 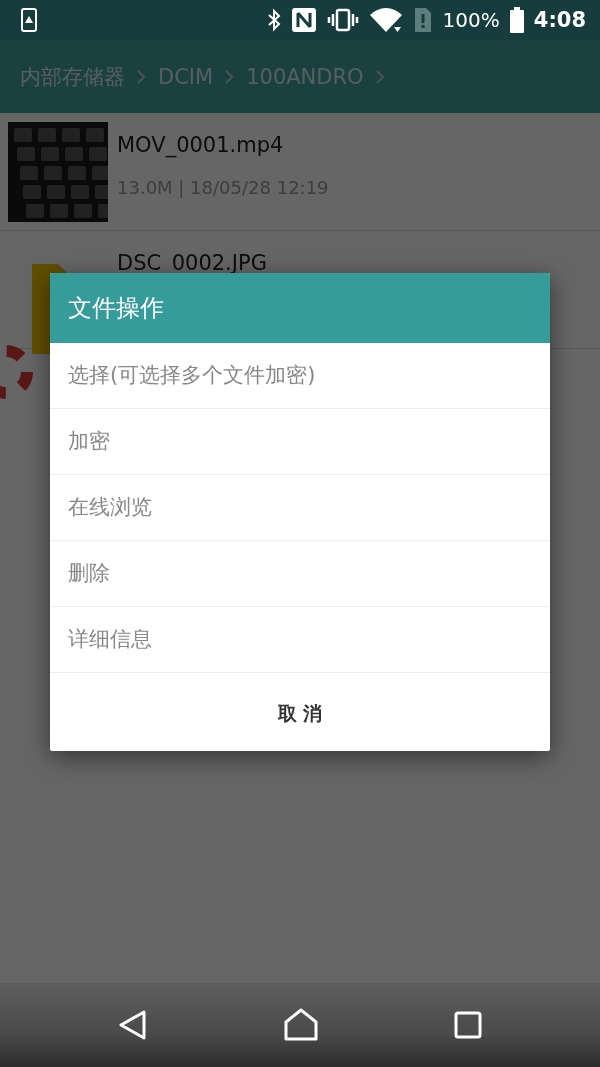 I want to click on battery-percentage: 100%, so click(x=471, y=20).